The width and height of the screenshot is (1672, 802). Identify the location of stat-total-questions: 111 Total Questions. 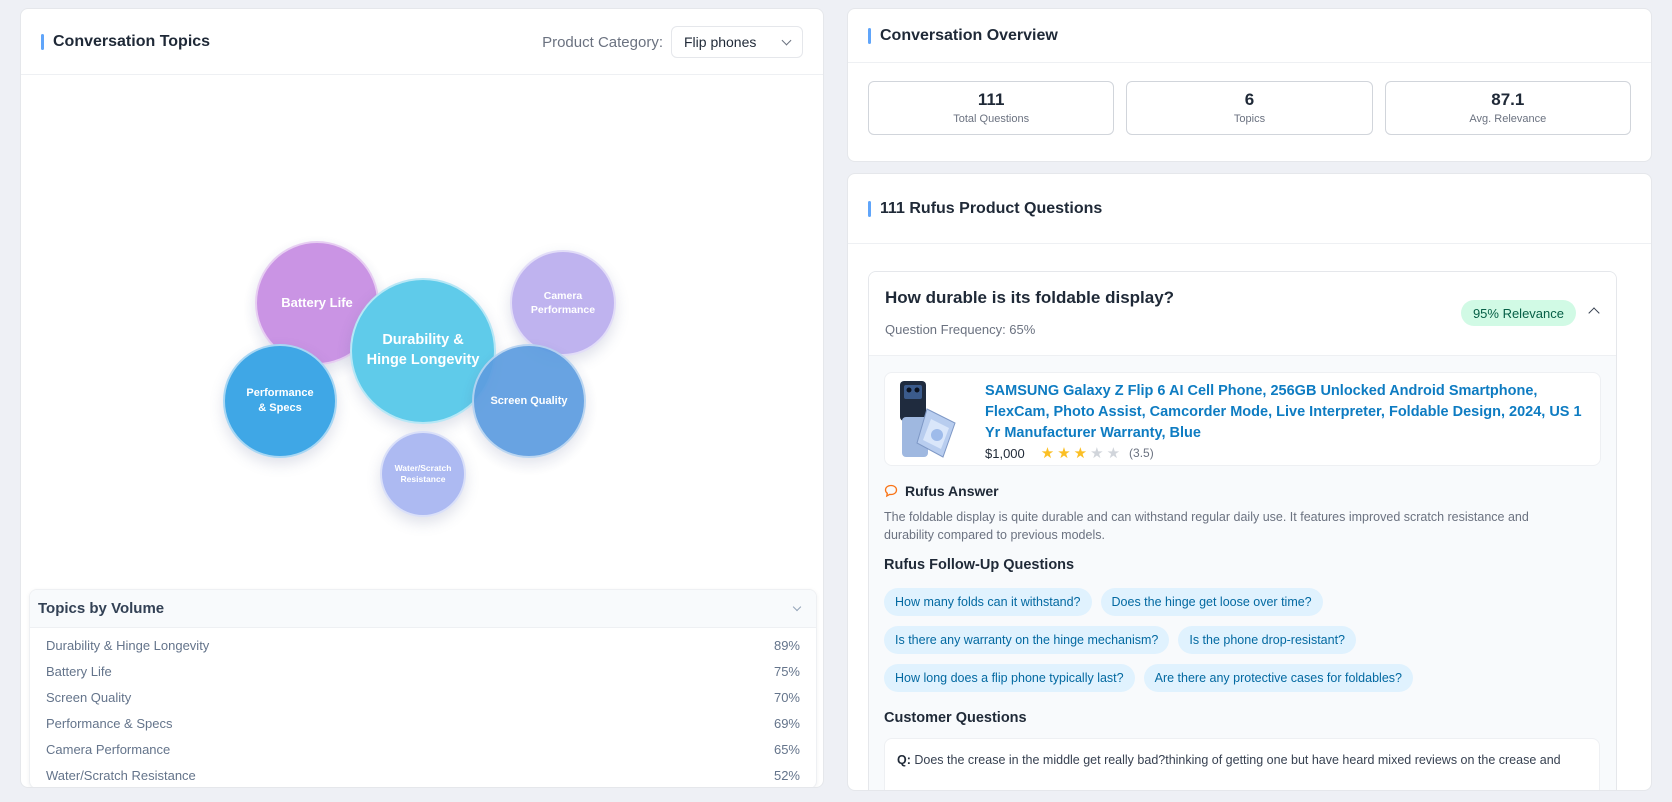
(991, 108).